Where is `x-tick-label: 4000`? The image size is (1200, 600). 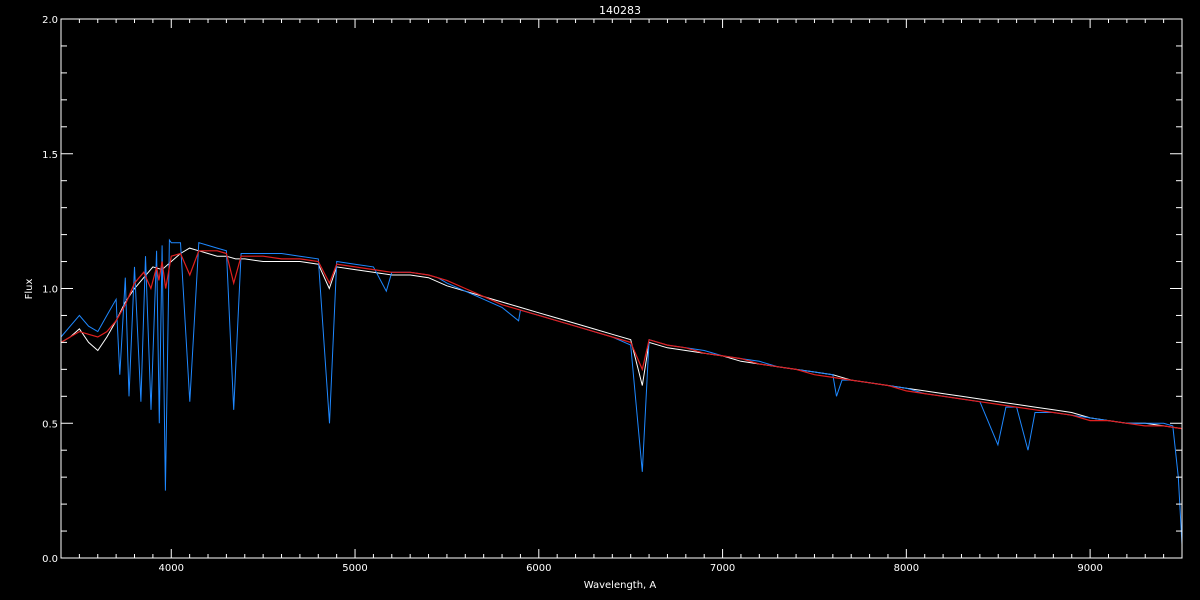 x-tick-label: 4000 is located at coordinates (171, 568).